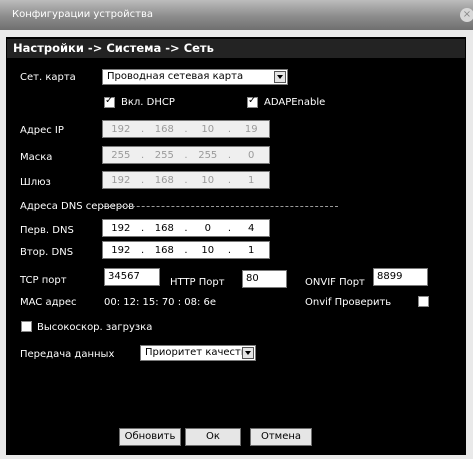 Image resolution: width=473 pixels, height=459 pixels. Describe the element at coordinates (67, 354) in the screenshot. I see `data-transfer-label: Передача данных` at that location.